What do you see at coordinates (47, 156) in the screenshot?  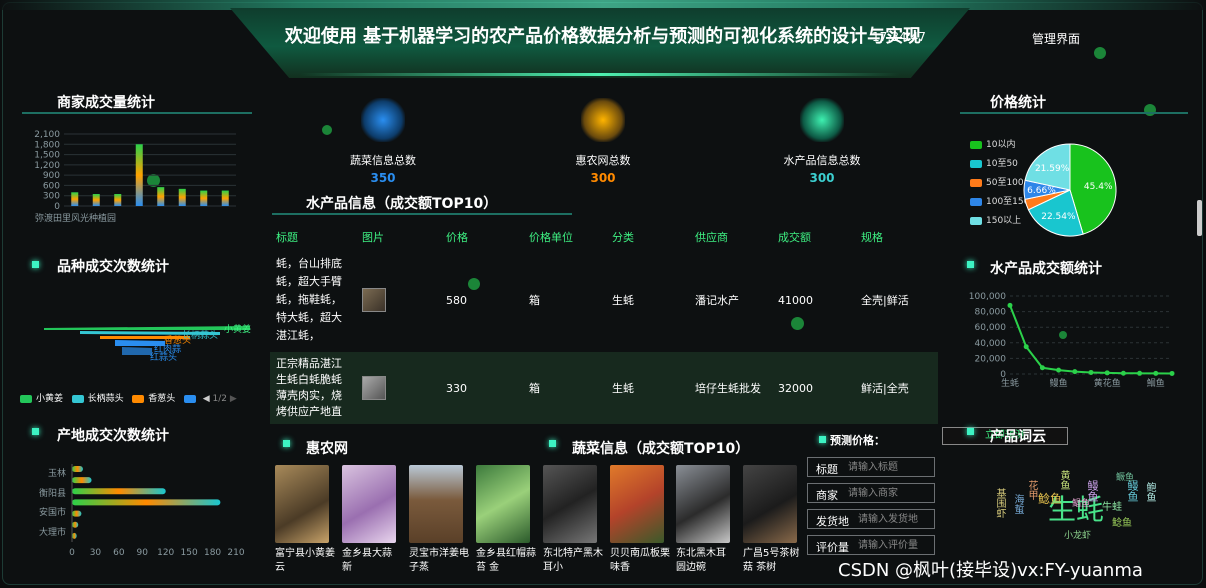 I see `y-tick-label: 1,500` at bounding box center [47, 156].